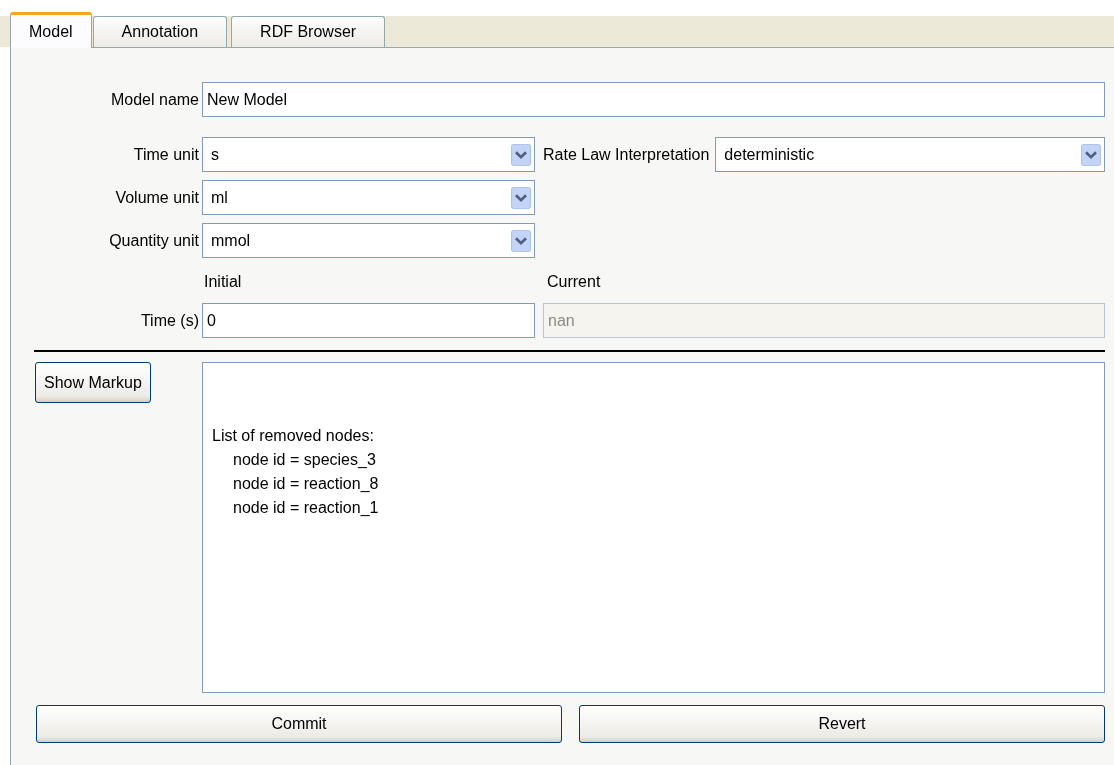  I want to click on field-label: Model name, so click(154, 99).